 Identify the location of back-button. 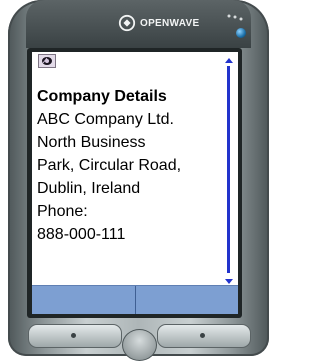
(47, 61).